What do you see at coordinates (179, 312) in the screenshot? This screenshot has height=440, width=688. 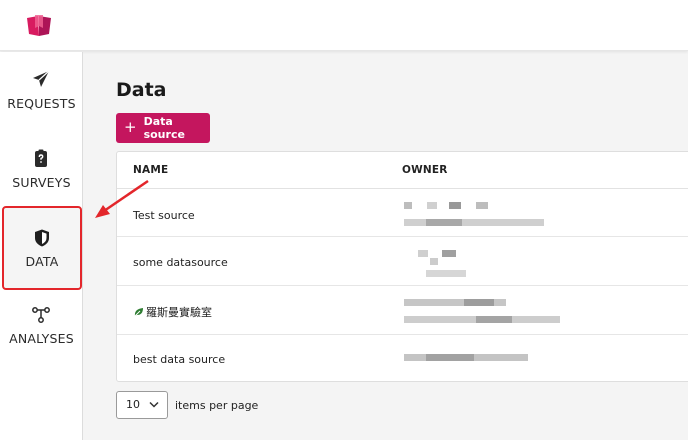 I see `row-name-text: 羅斯曼實驗室` at bounding box center [179, 312].